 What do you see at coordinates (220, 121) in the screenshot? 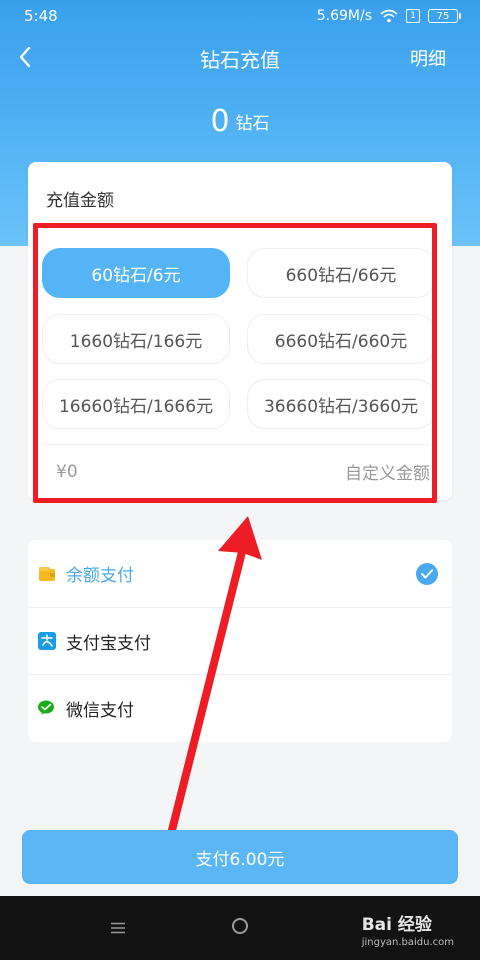
I see `balance-amount: 0` at bounding box center [220, 121].